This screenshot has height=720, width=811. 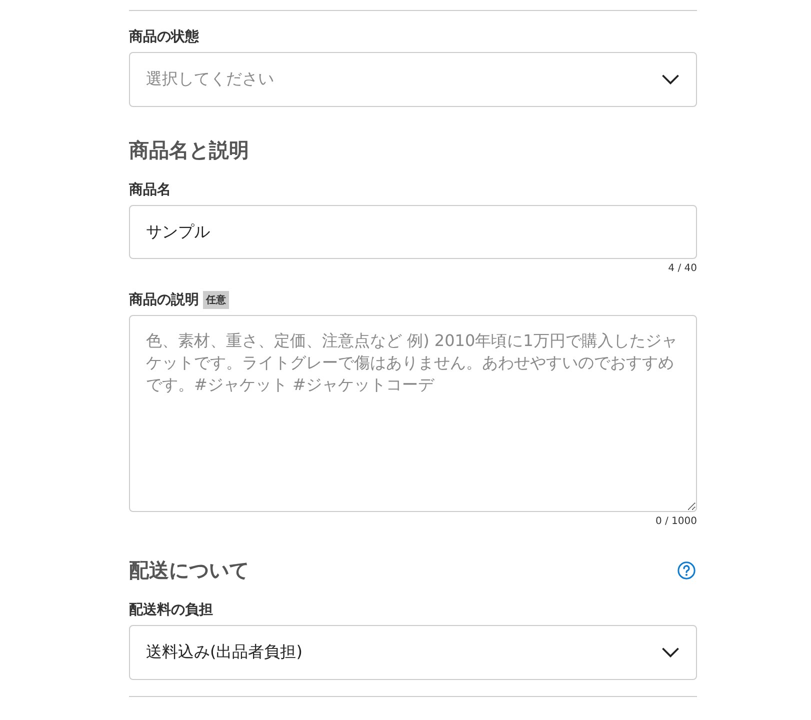 I want to click on section-heading: 配送について, so click(x=189, y=570).